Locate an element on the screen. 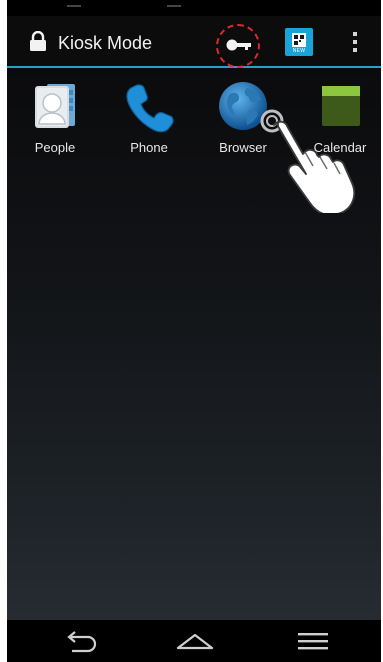  qr-app-button: NEW is located at coordinates (299, 42).